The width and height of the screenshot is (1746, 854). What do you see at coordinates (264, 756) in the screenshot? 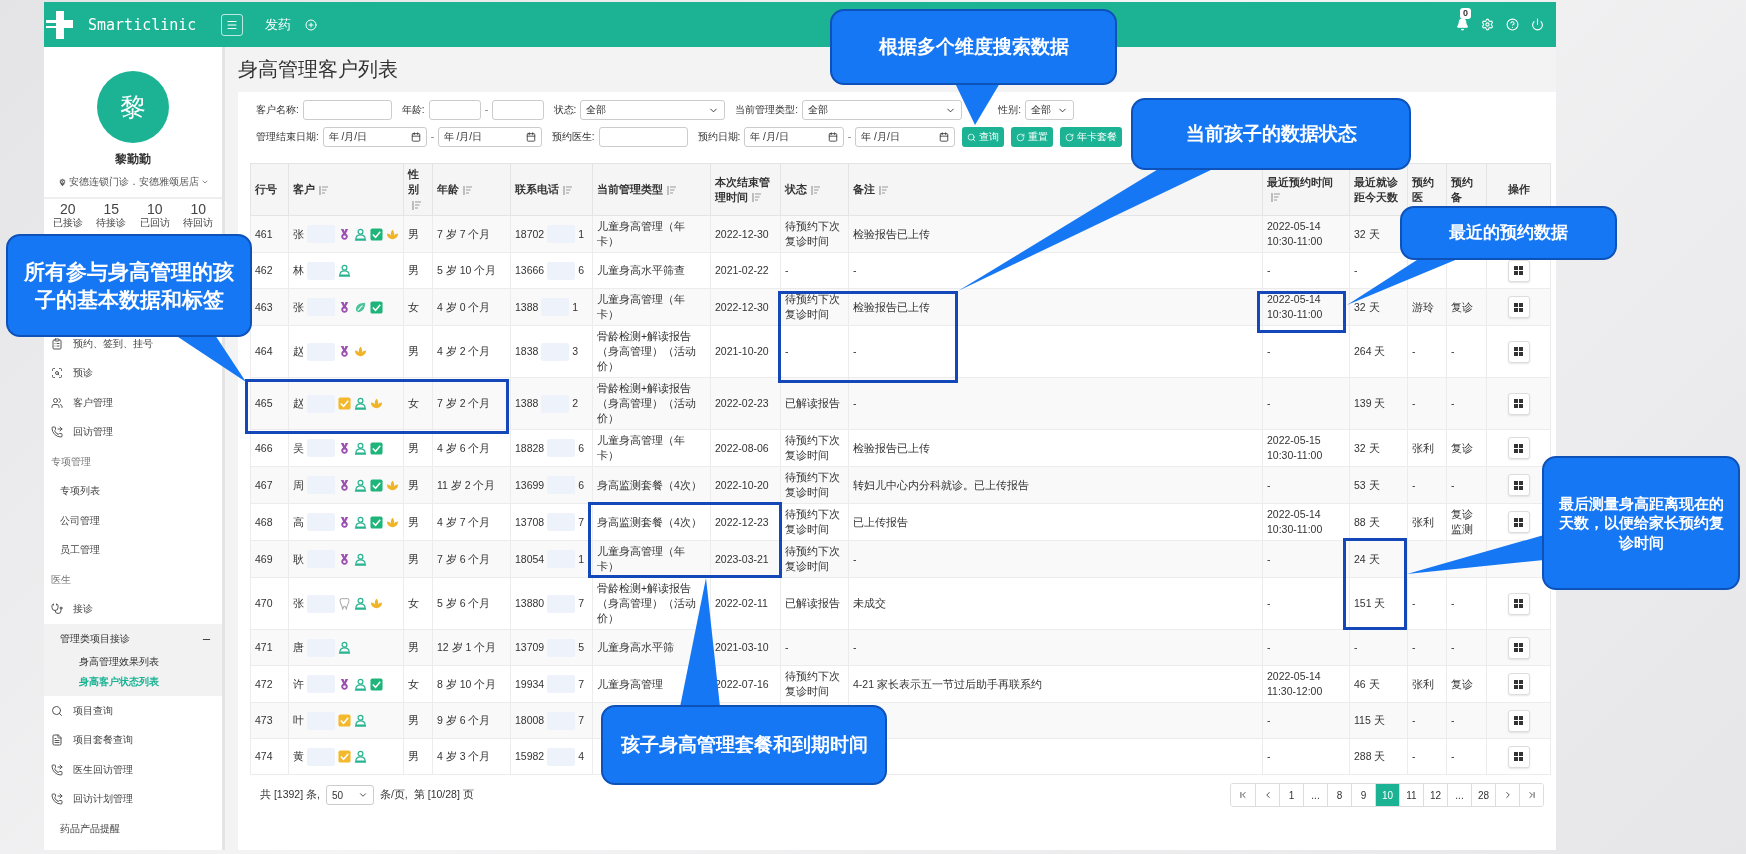
I see `table-cell: 474` at bounding box center [264, 756].